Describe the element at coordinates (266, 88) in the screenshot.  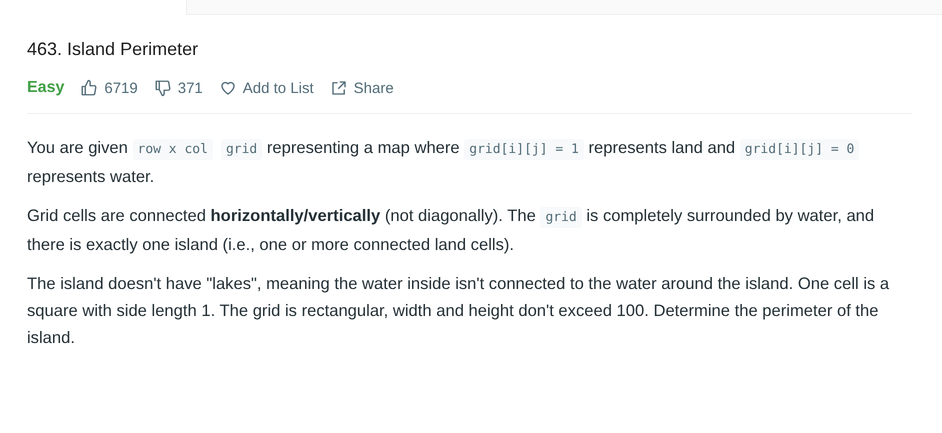
I see `favorite-link: Add to List` at that location.